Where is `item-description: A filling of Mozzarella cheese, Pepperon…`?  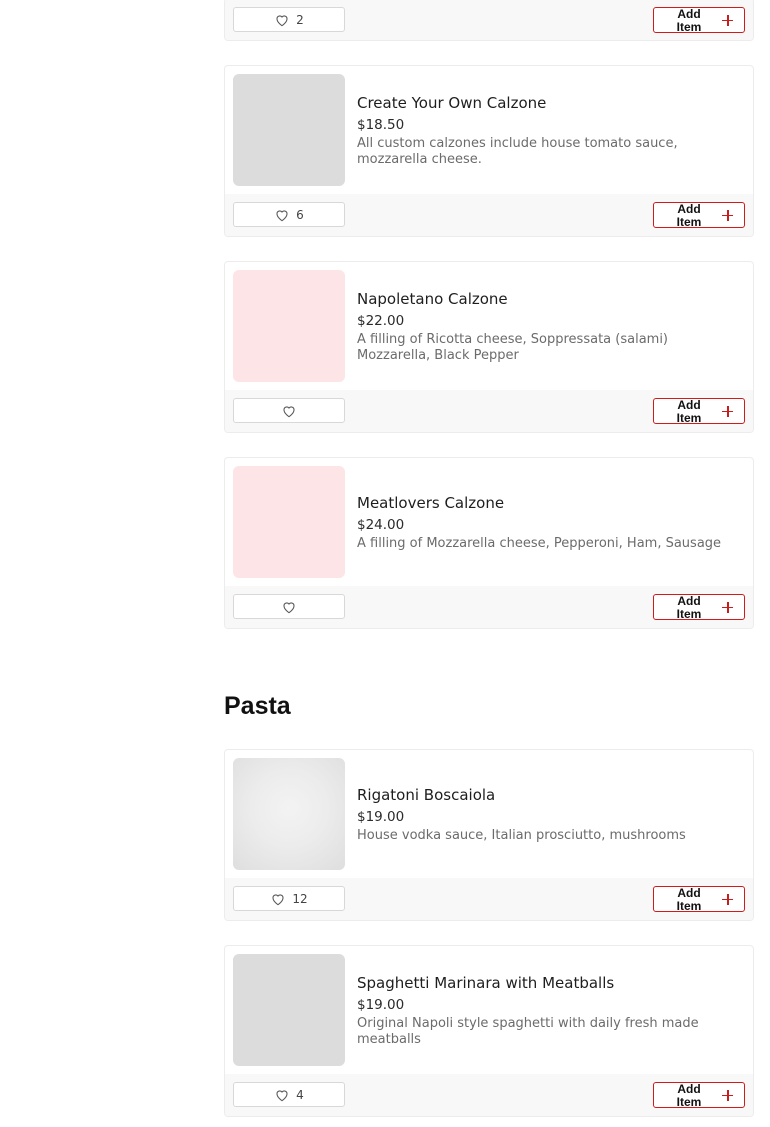 item-description: A filling of Mozzarella cheese, Pepperon… is located at coordinates (539, 543).